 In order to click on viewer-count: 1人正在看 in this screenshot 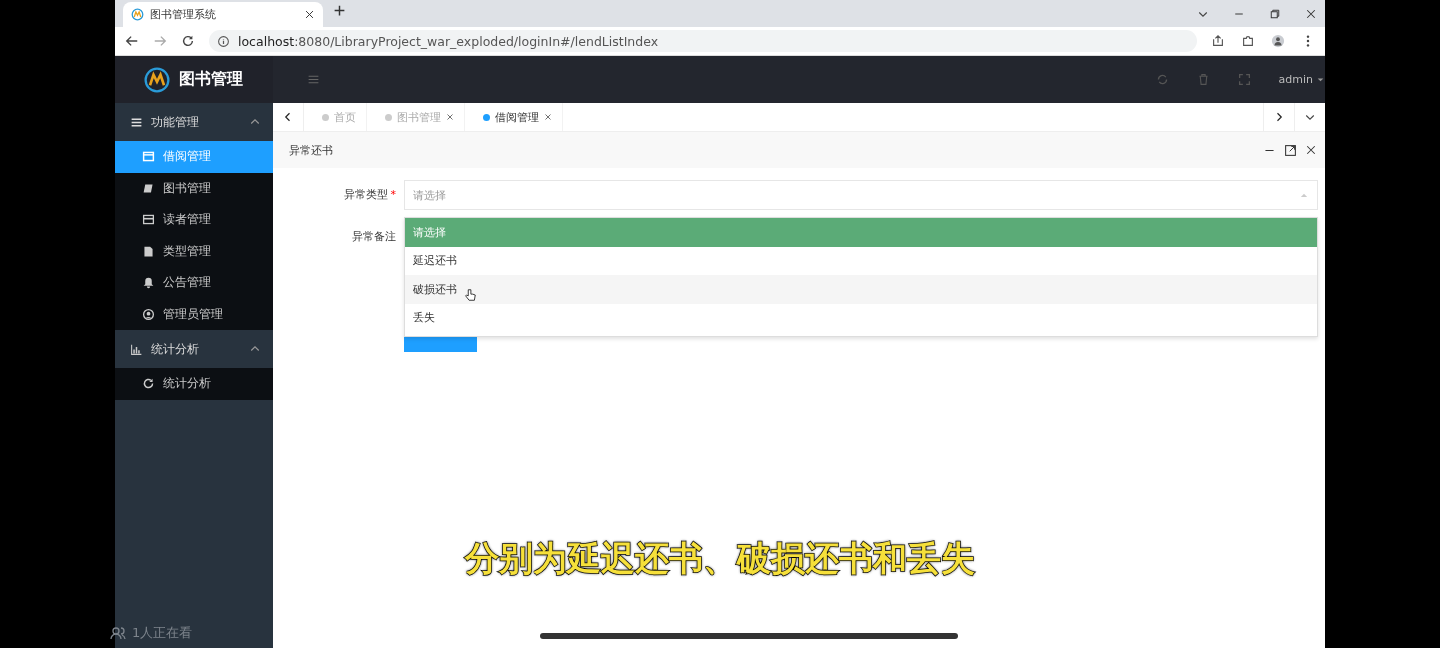, I will do `click(162, 633)`.